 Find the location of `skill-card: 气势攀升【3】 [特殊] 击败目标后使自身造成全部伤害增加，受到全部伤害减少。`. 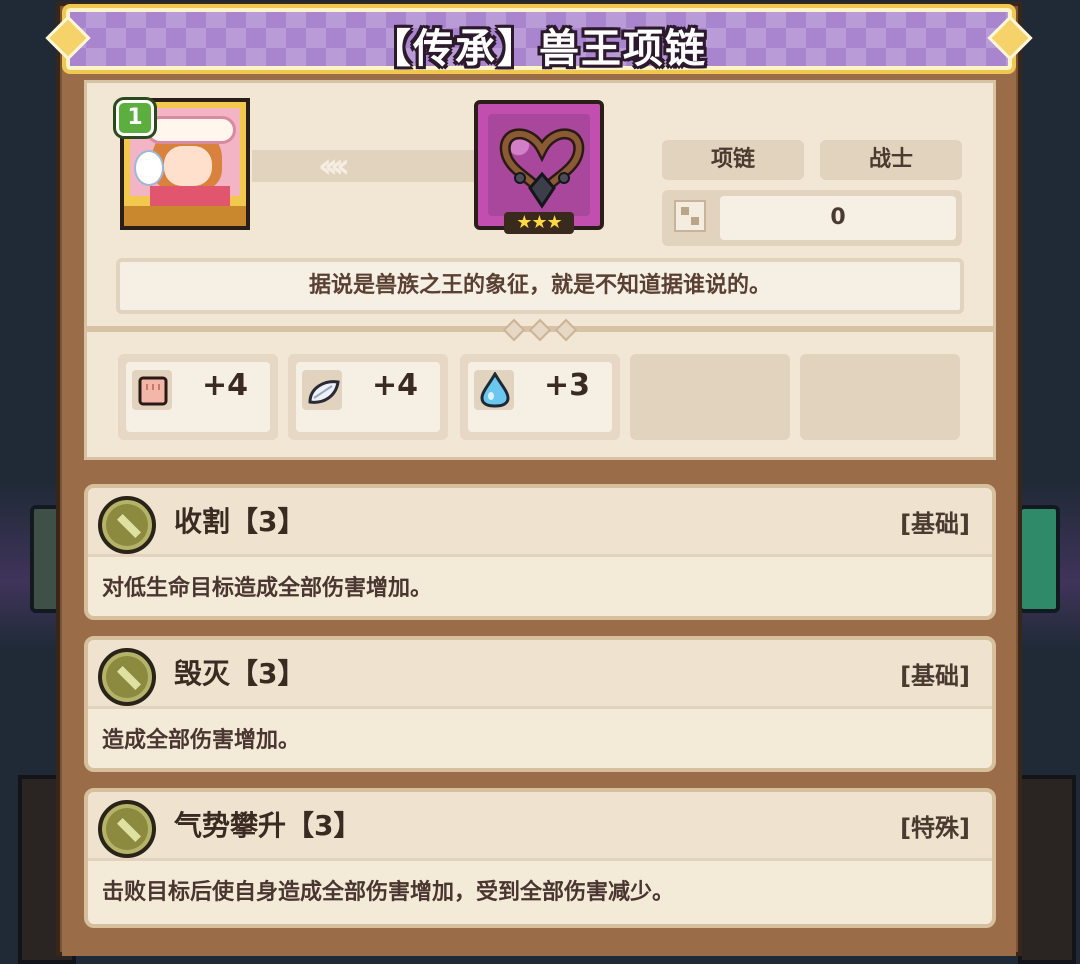

skill-card: 气势攀升【3】 [特殊] 击败目标后使自身造成全部伤害增加，受到全部伤害减少。 is located at coordinates (540, 858).